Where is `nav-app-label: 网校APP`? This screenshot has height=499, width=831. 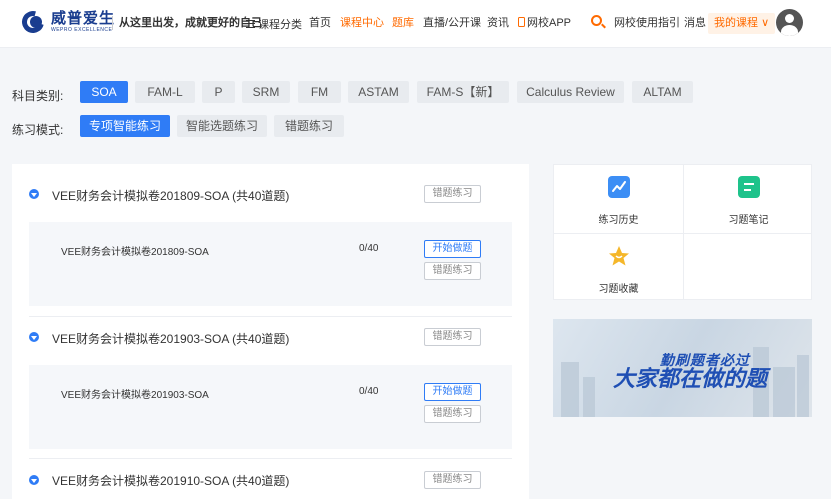
nav-app-label: 网校APP is located at coordinates (549, 23).